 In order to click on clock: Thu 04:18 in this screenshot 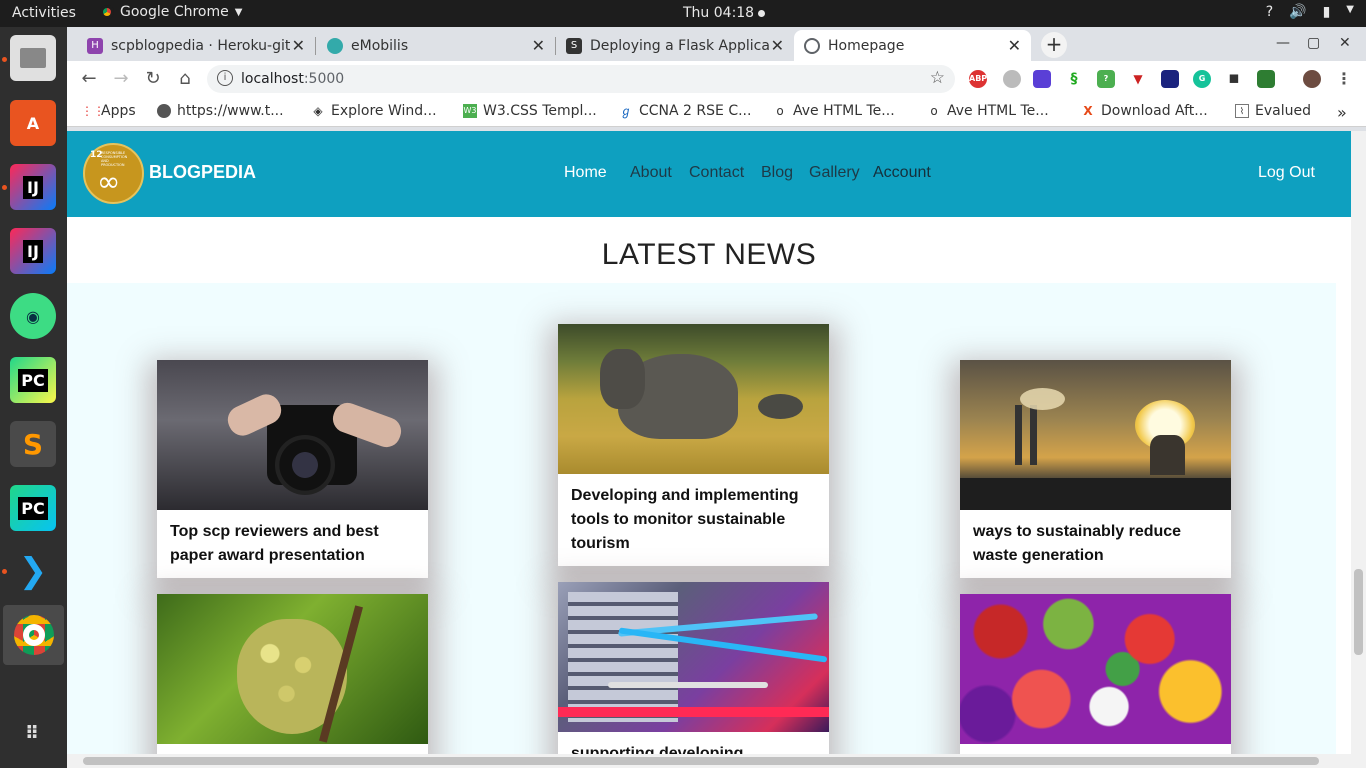, I will do `click(724, 13)`.